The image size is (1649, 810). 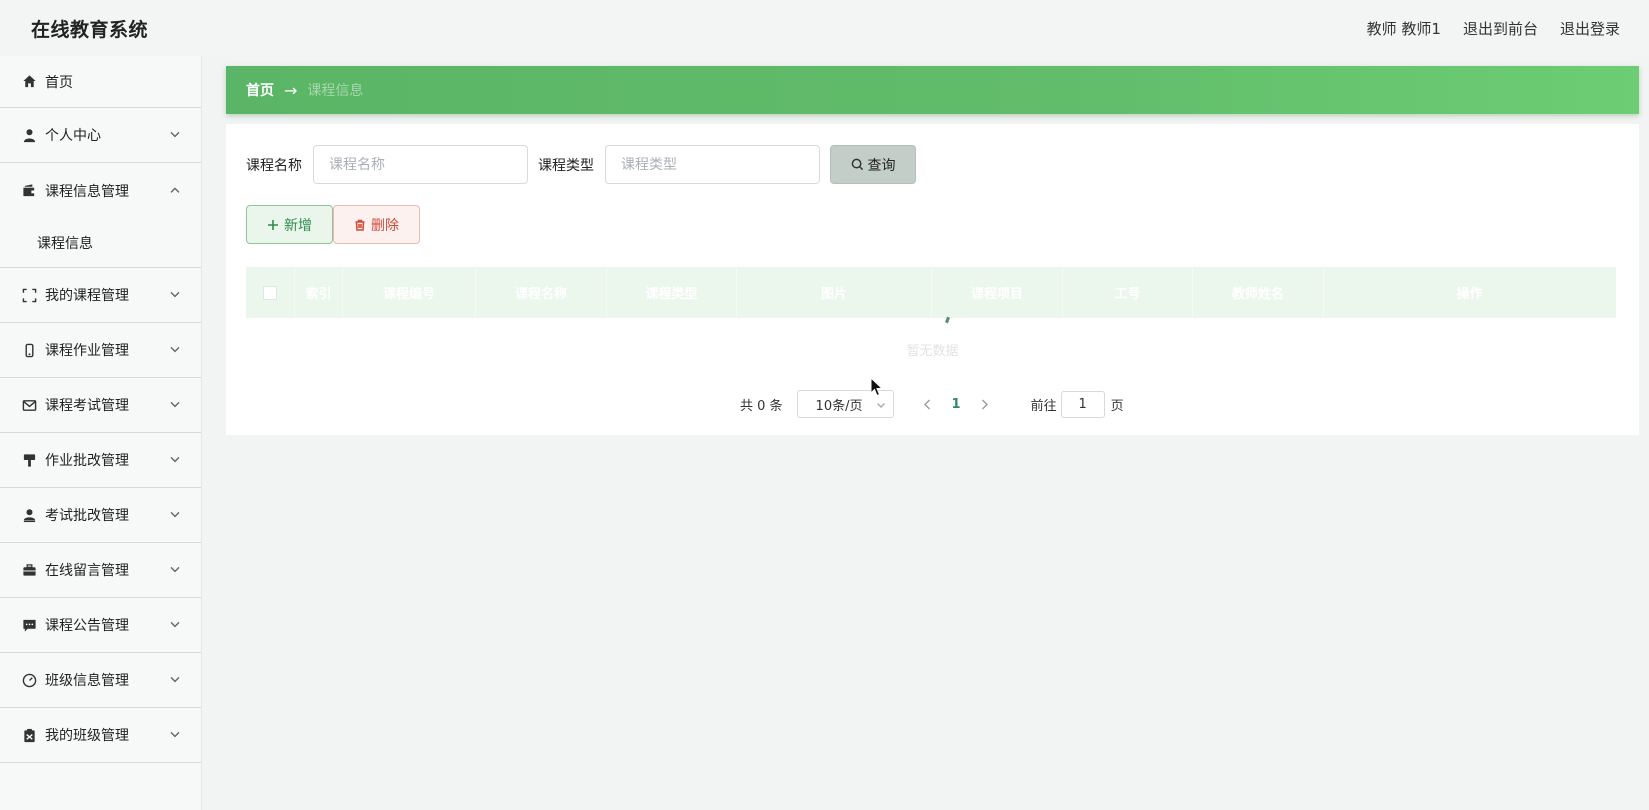 What do you see at coordinates (409, 292) in the screenshot?
I see `column-header: 课程编号` at bounding box center [409, 292].